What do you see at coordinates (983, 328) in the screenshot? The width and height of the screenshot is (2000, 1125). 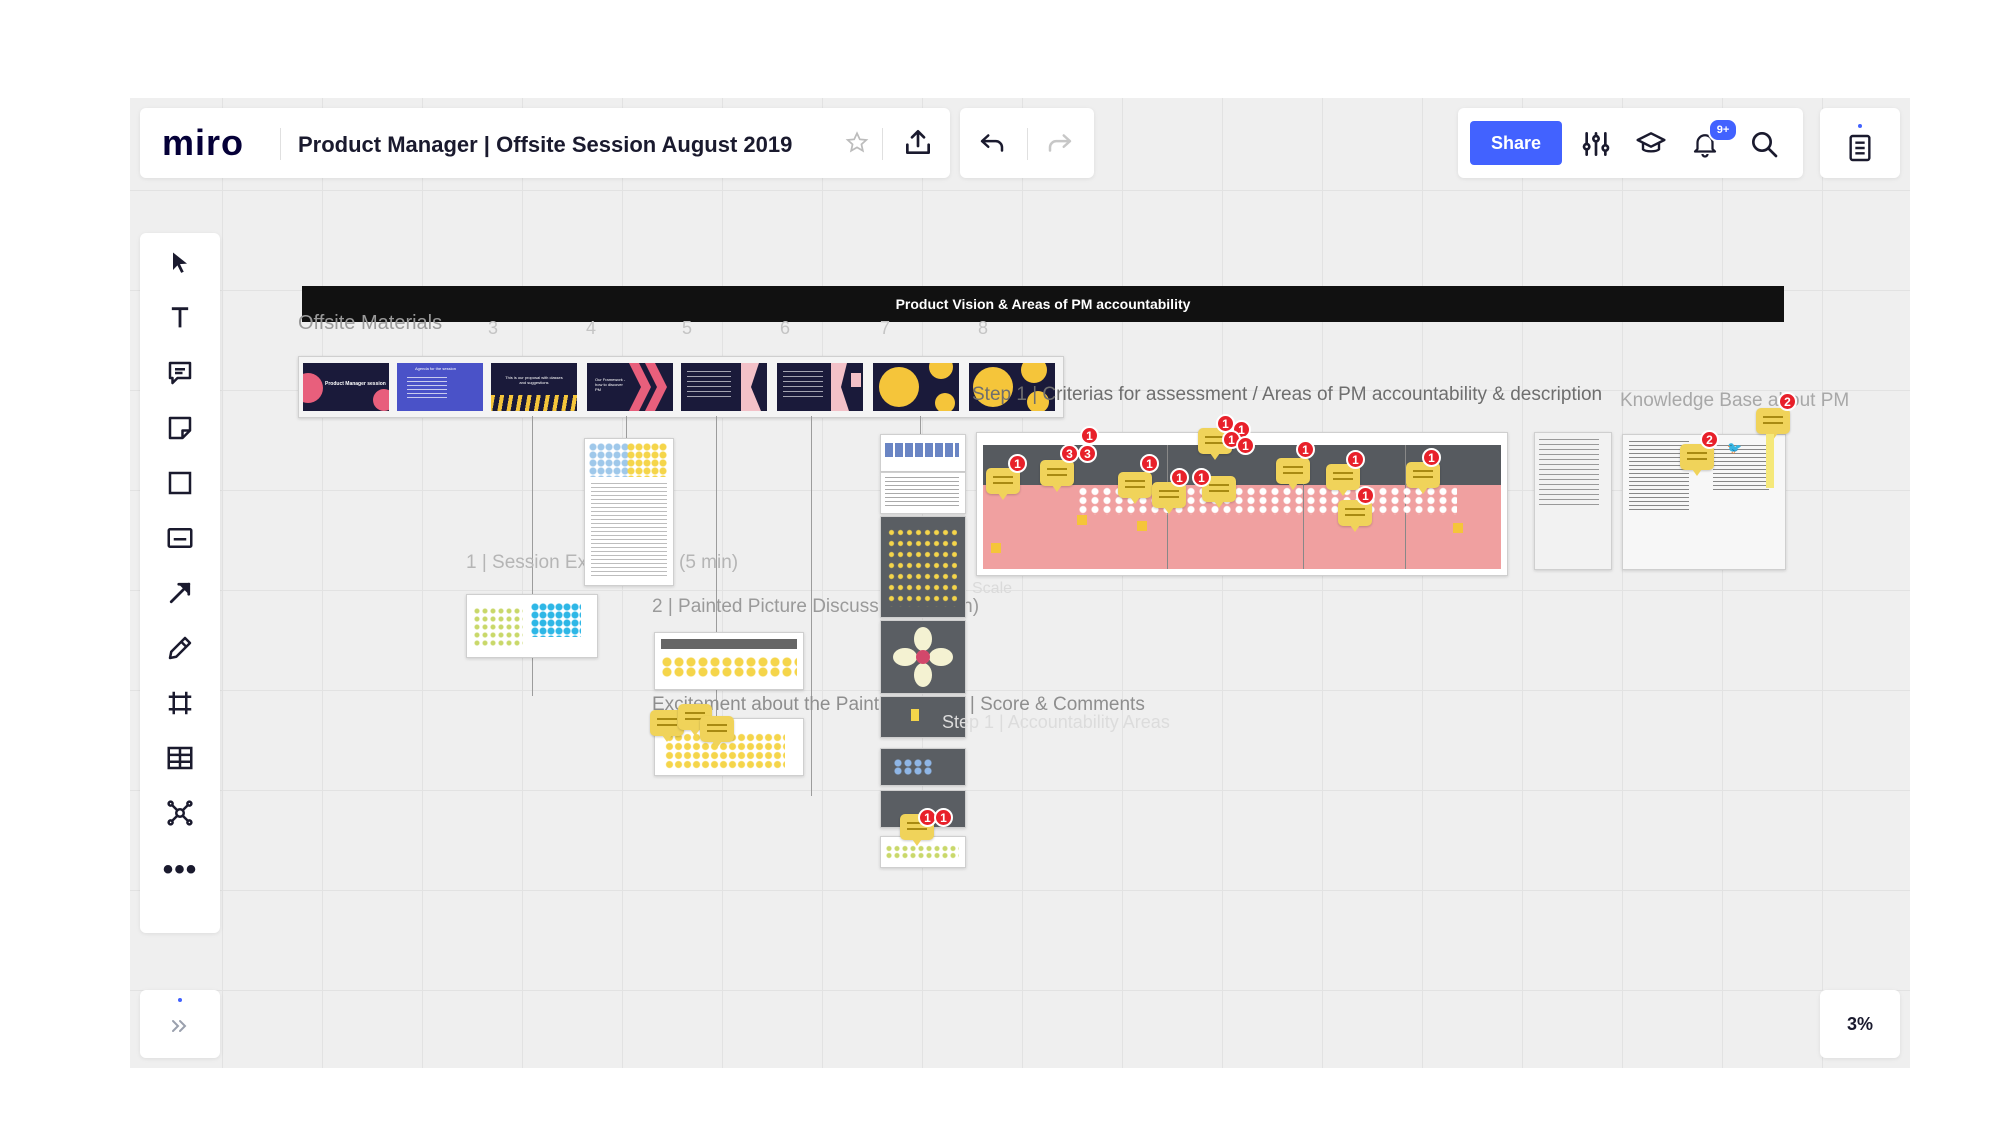 I see `slide-number: 8` at bounding box center [983, 328].